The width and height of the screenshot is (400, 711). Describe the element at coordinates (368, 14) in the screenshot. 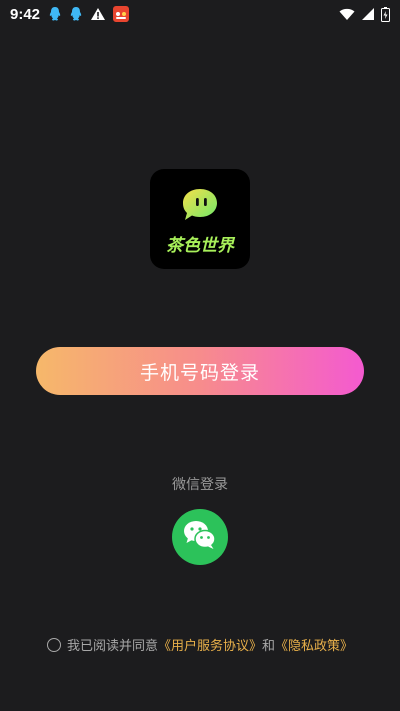

I see `signal-icon` at that location.